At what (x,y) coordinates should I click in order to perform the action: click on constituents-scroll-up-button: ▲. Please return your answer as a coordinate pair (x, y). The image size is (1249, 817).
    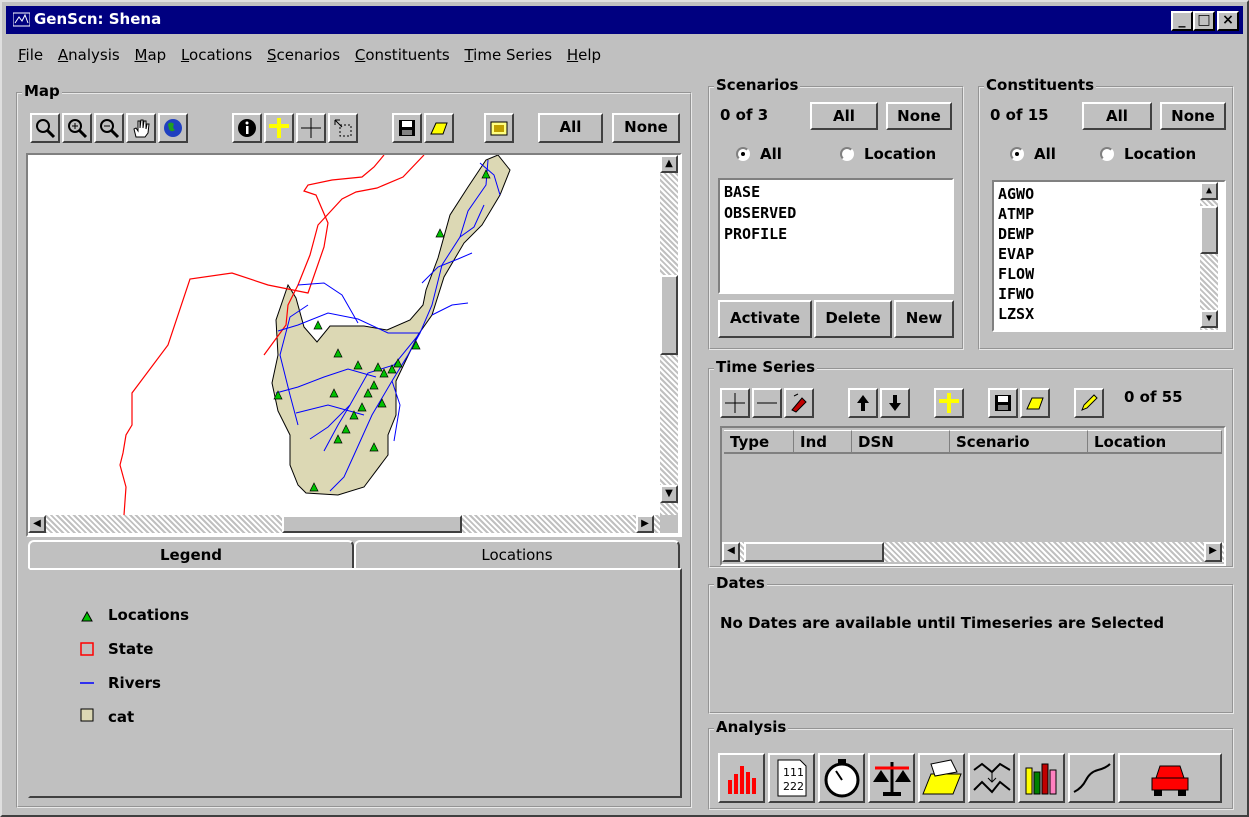
    Looking at the image, I should click on (1209, 191).